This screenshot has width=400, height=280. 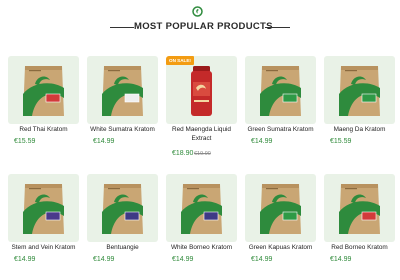 What do you see at coordinates (43, 248) in the screenshot?
I see `product-name: Stem and Vein Kratom` at bounding box center [43, 248].